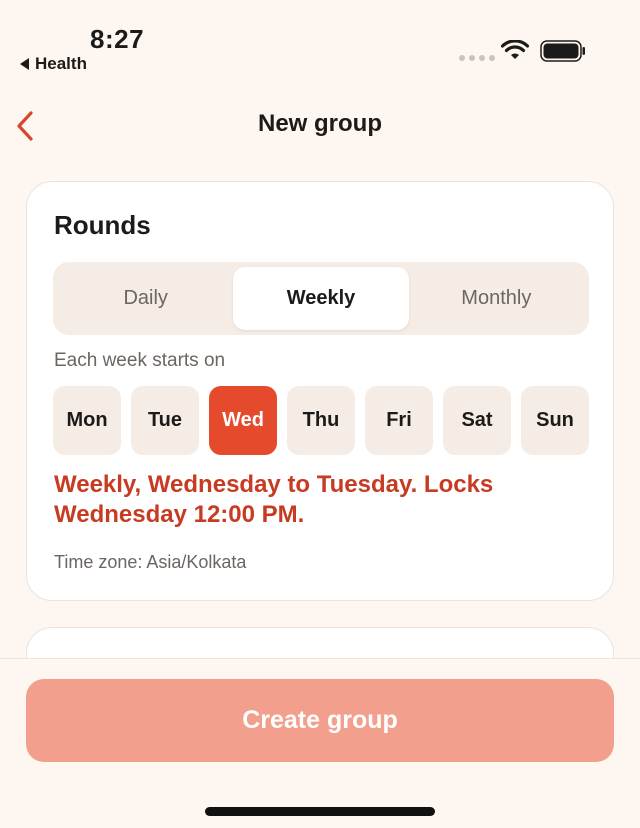 This screenshot has width=640, height=828. What do you see at coordinates (562, 51) in the screenshot?
I see `battery-icon` at bounding box center [562, 51].